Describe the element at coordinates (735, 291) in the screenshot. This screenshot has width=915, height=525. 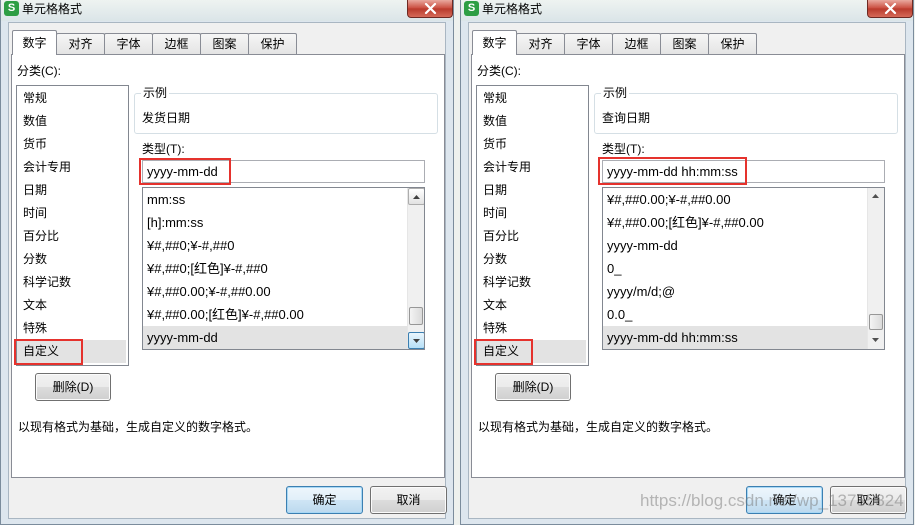
I see `type-format-item: yyyy/m/d;@` at that location.